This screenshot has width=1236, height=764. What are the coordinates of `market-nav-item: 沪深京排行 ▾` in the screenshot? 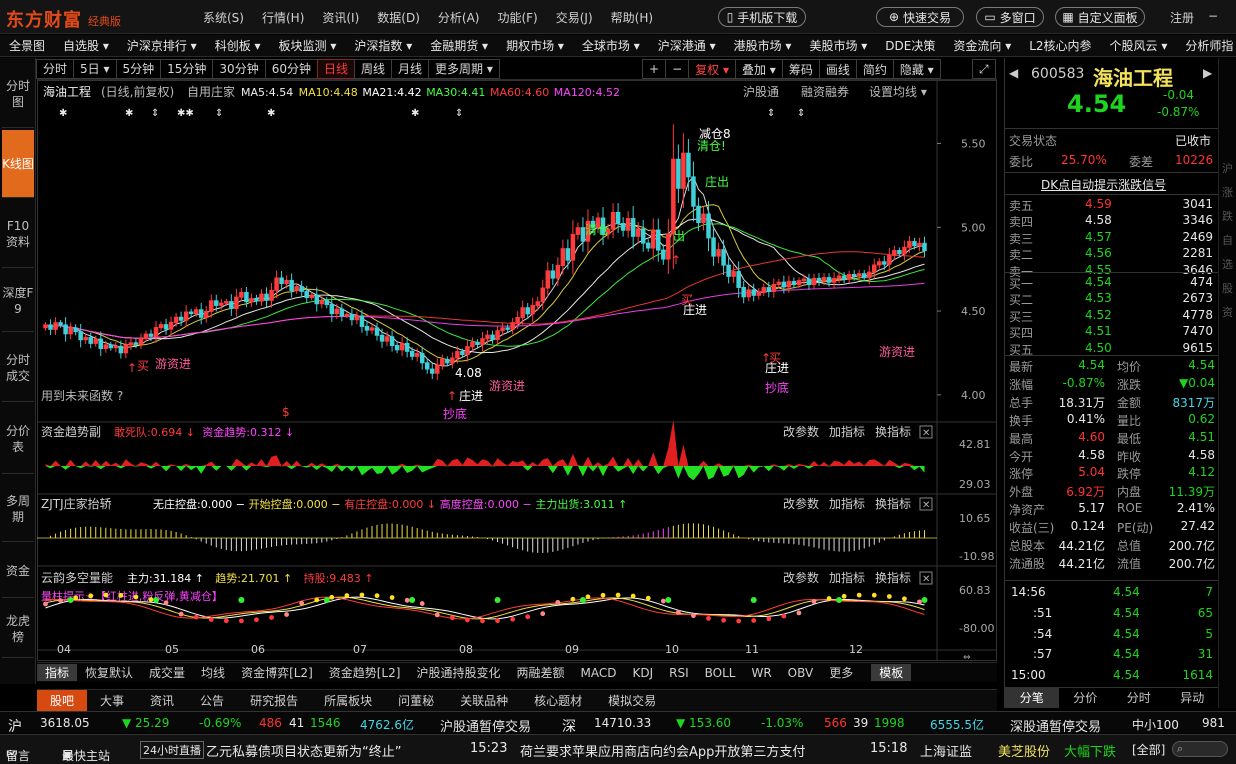 It's located at (162, 45).